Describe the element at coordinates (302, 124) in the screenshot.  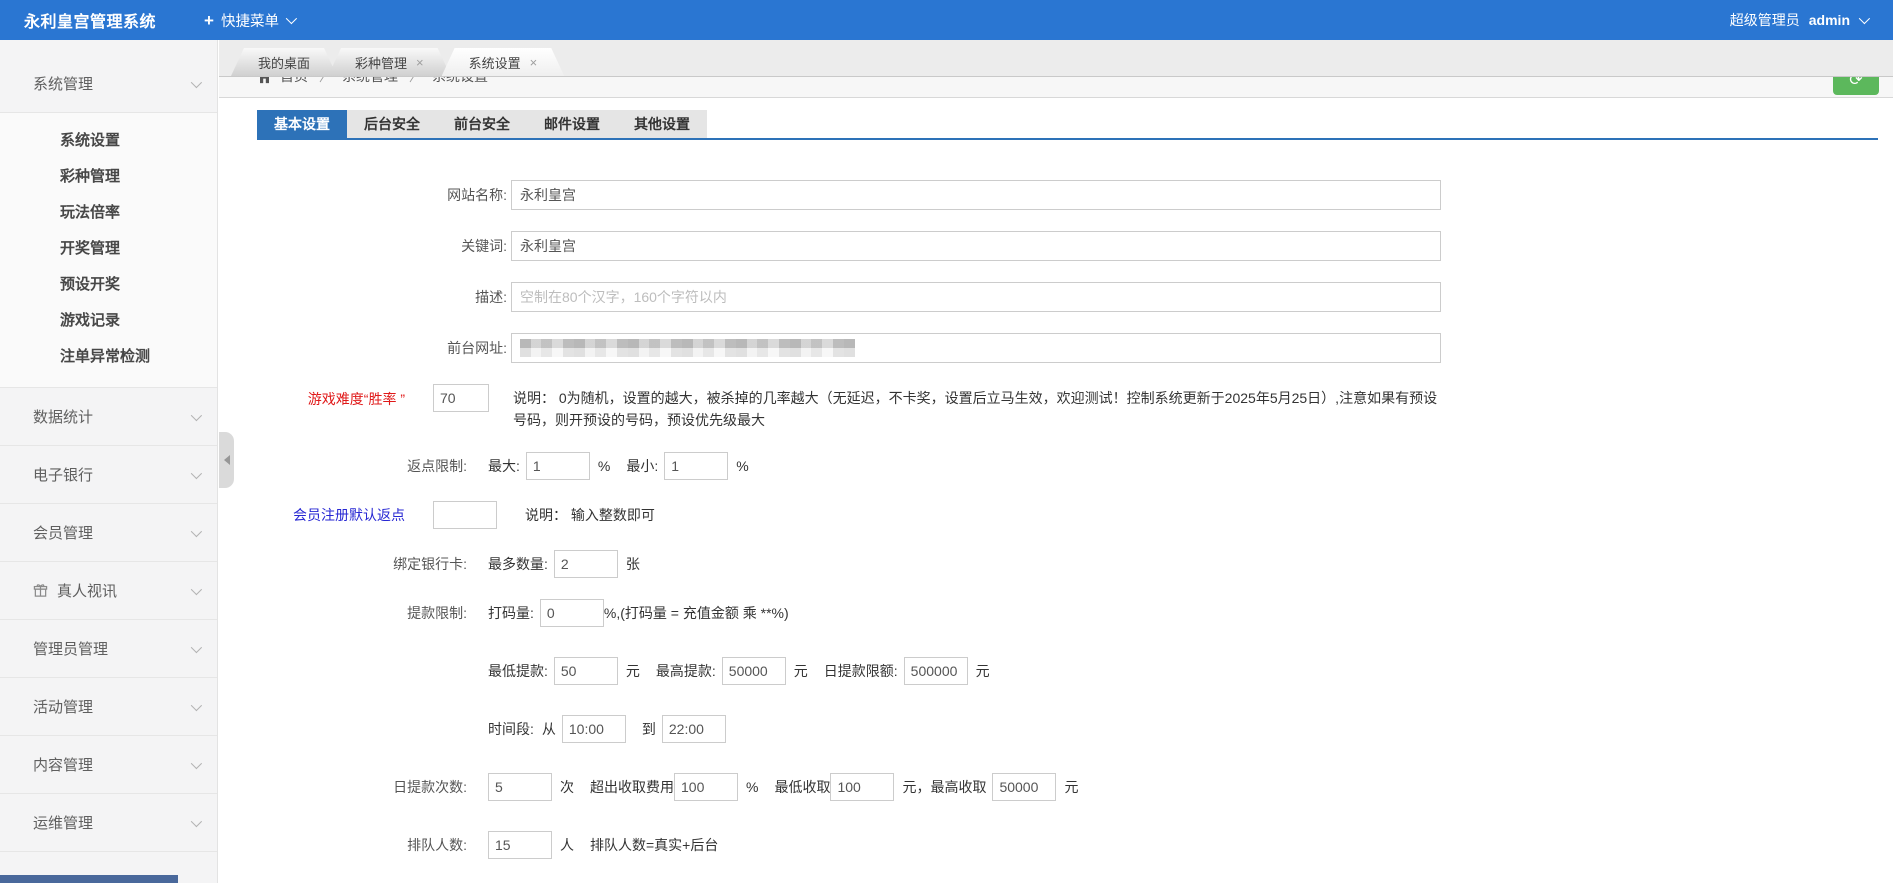
I see `tab-basic-settings: 基本设置` at that location.